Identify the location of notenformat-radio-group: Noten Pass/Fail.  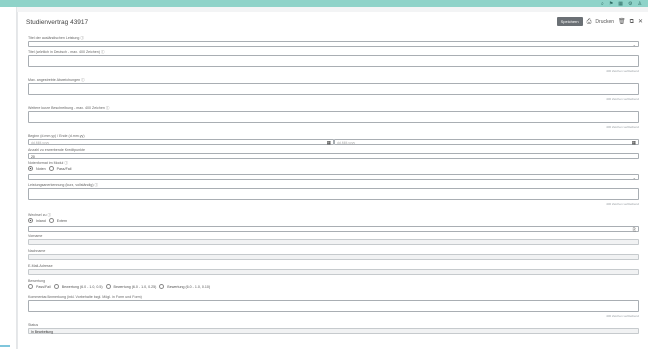
(49, 168).